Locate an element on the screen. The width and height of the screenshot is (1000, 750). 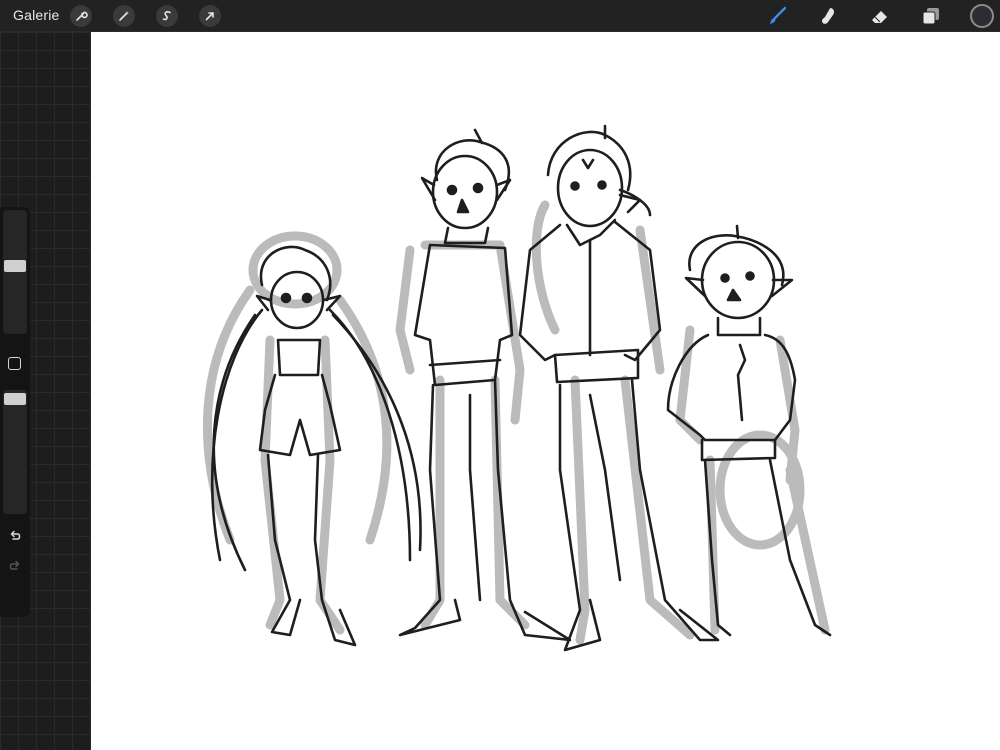
undo-button is located at coordinates (15, 536).